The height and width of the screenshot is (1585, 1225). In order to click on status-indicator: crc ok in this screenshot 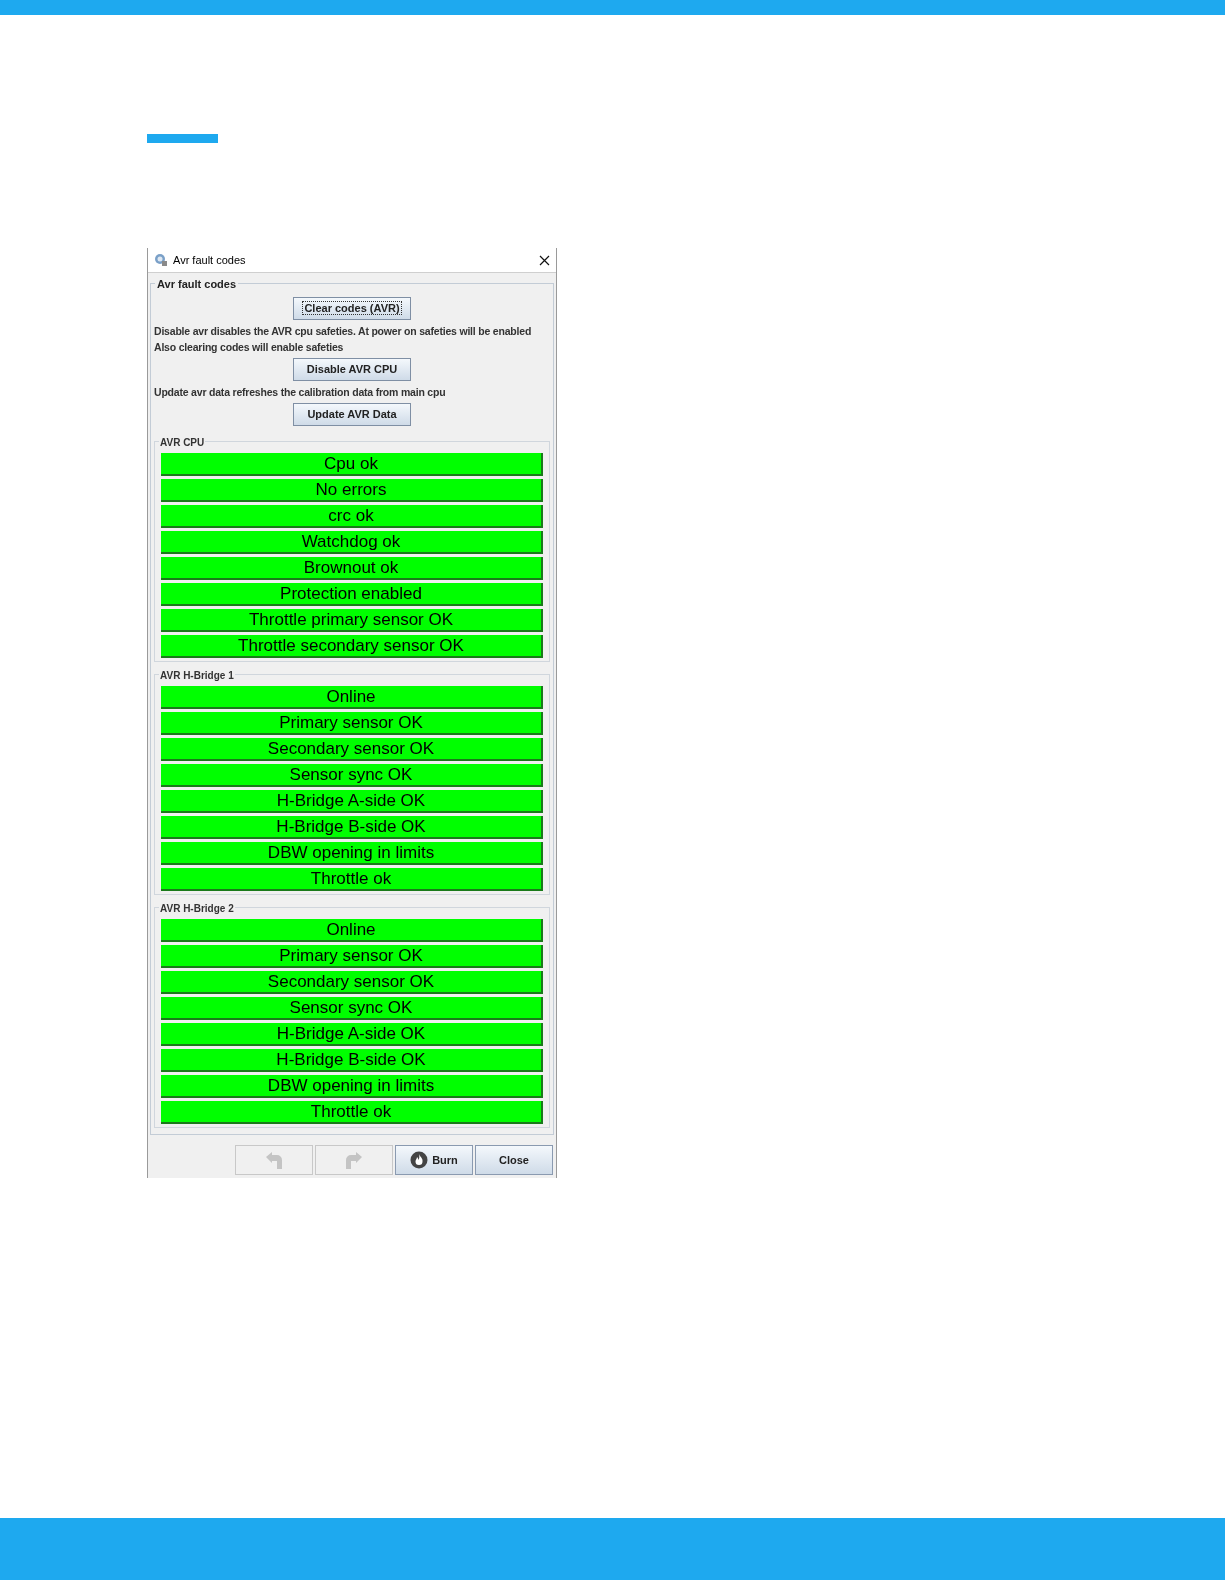, I will do `click(352, 516)`.